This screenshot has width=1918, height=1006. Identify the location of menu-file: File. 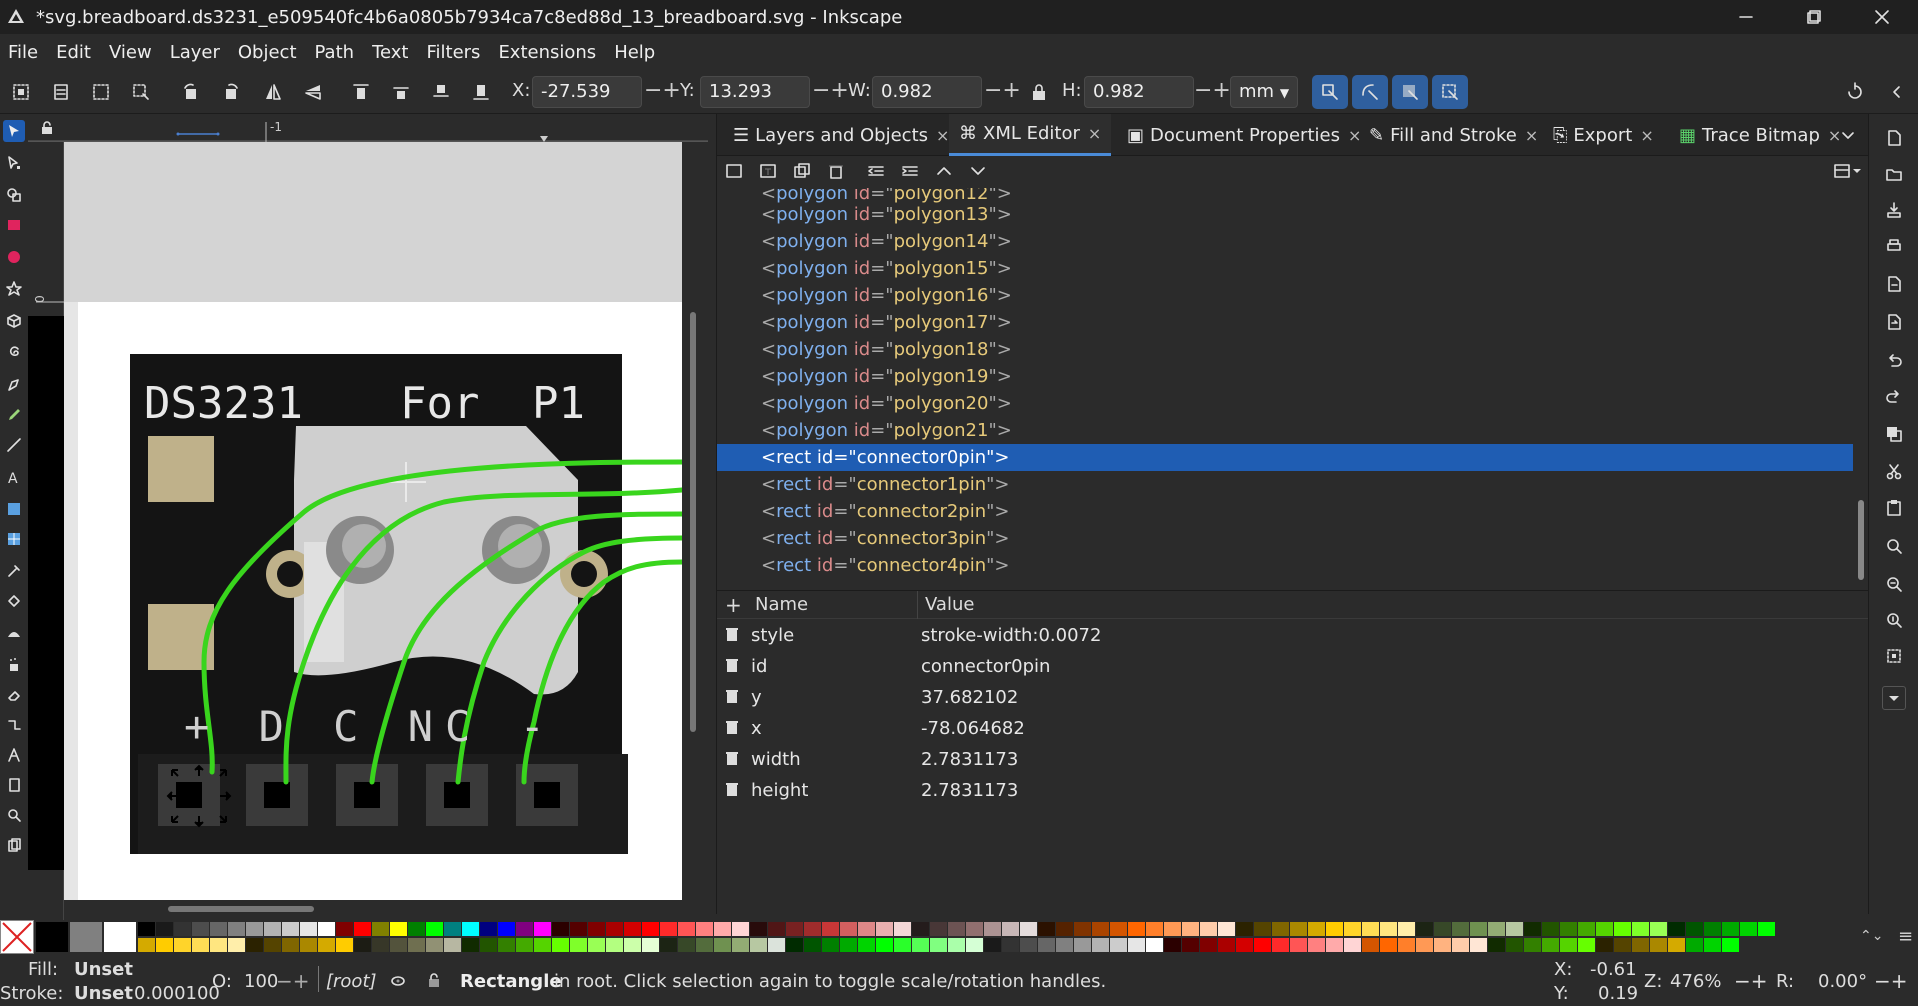
(23, 52).